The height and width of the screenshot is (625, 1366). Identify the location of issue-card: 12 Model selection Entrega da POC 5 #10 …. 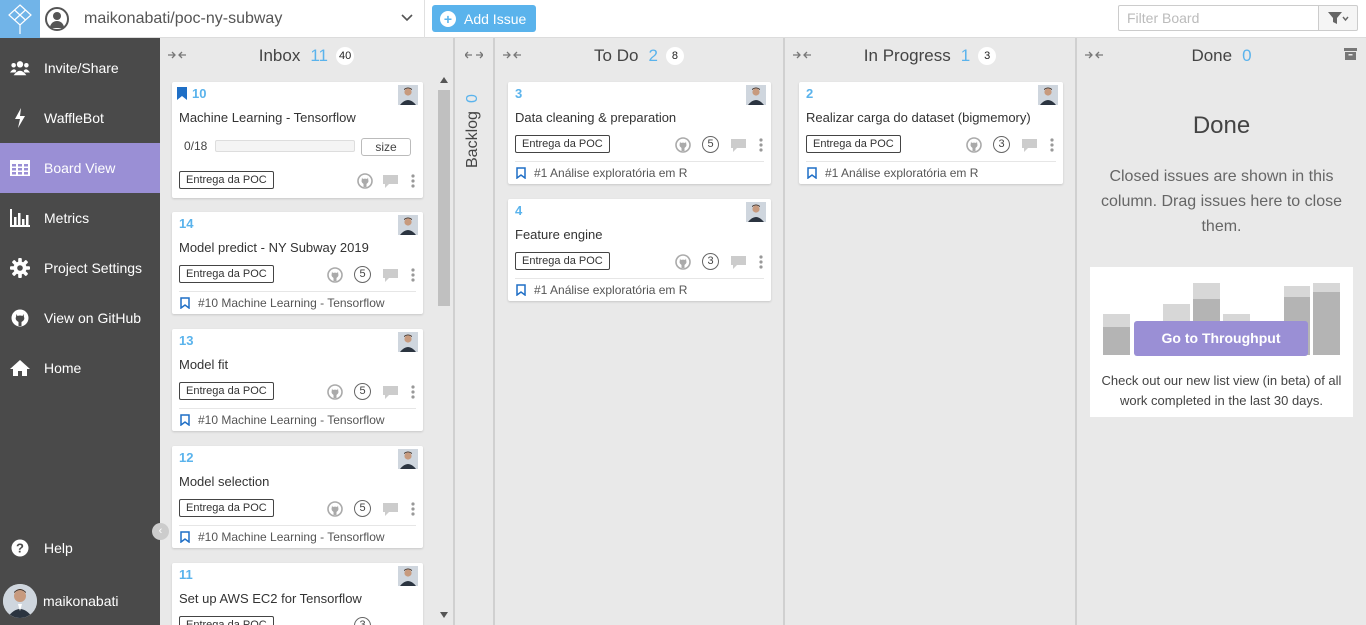
(297, 497).